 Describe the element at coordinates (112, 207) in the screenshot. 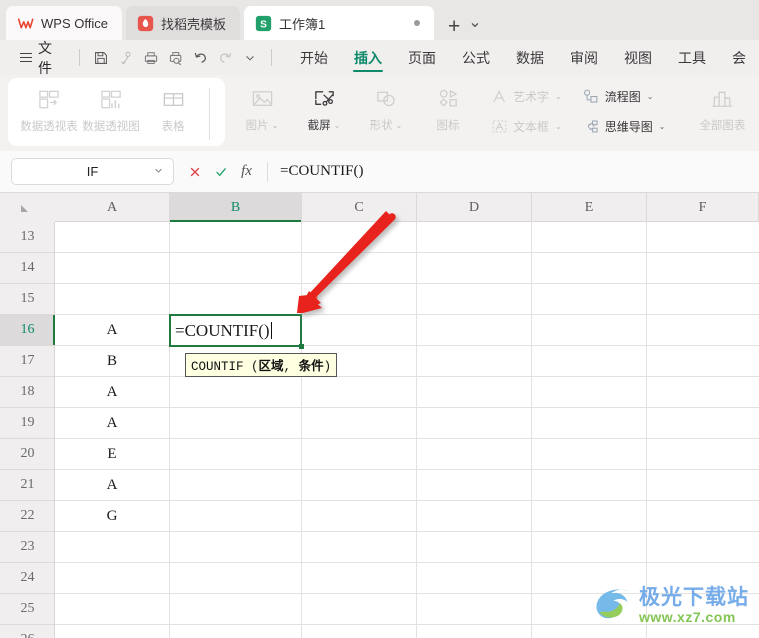

I see `column-header-a: A` at that location.